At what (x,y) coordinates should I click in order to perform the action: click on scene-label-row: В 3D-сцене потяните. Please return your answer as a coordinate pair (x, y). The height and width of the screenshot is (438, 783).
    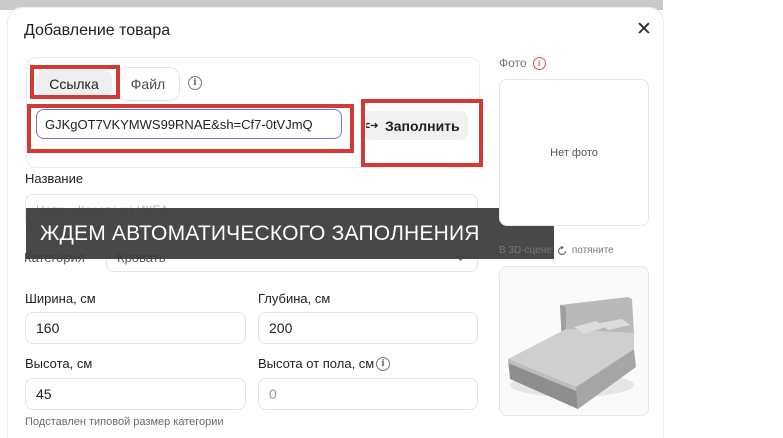
    Looking at the image, I should click on (556, 250).